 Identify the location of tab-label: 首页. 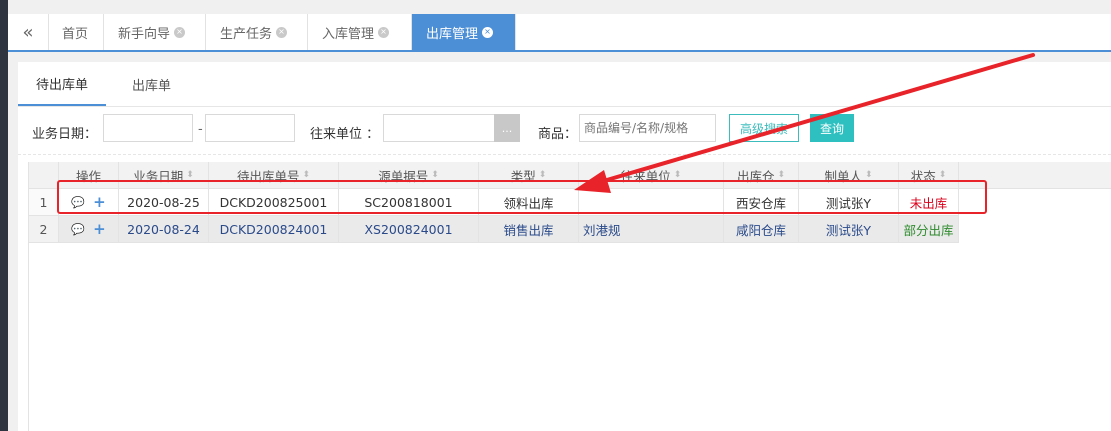
(75, 34).